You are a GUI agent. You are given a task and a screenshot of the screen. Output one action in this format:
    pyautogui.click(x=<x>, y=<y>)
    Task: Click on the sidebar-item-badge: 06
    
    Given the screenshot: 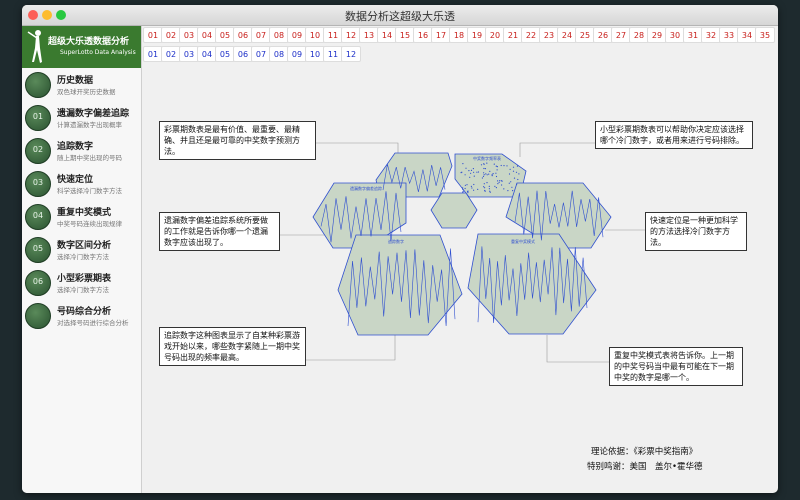 What is the action you would take?
    pyautogui.click(x=38, y=281)
    